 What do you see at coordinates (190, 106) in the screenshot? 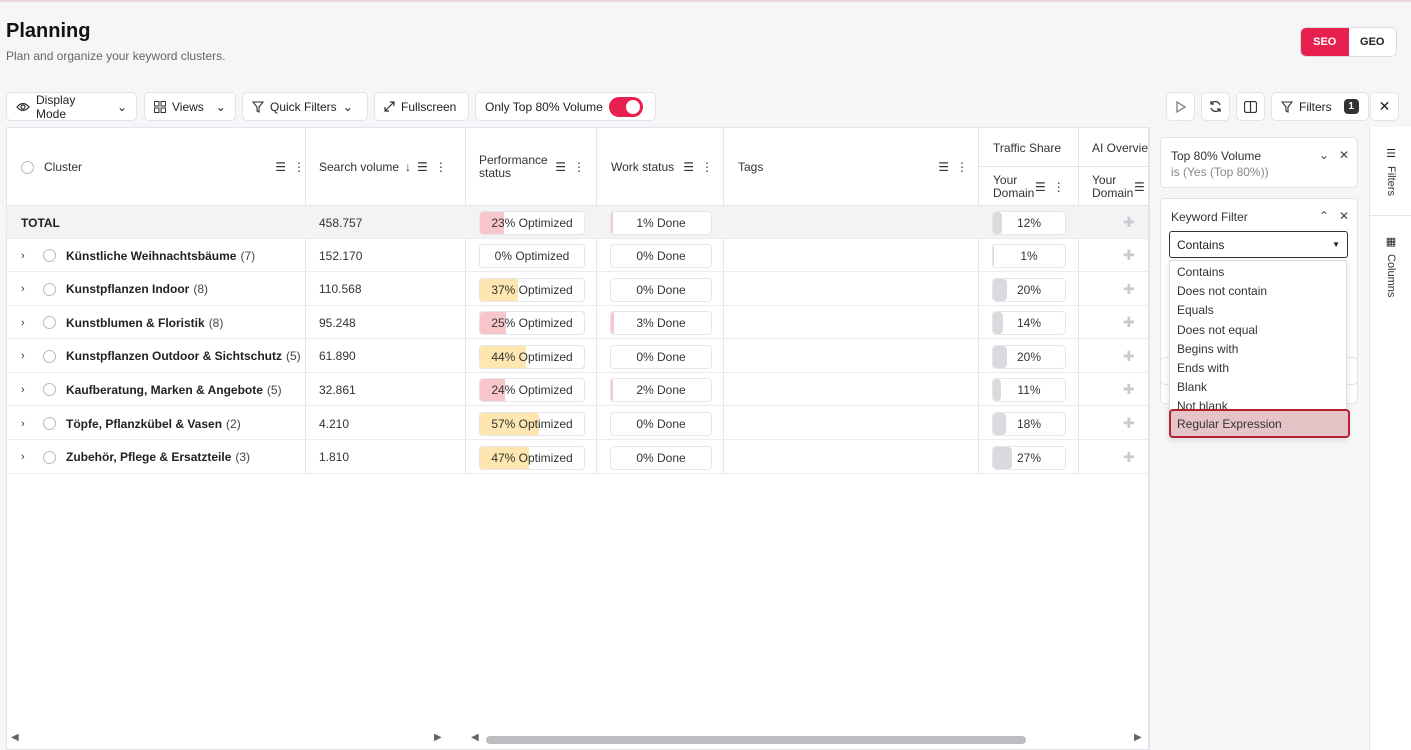
I see `views-button: Views ⌄` at bounding box center [190, 106].